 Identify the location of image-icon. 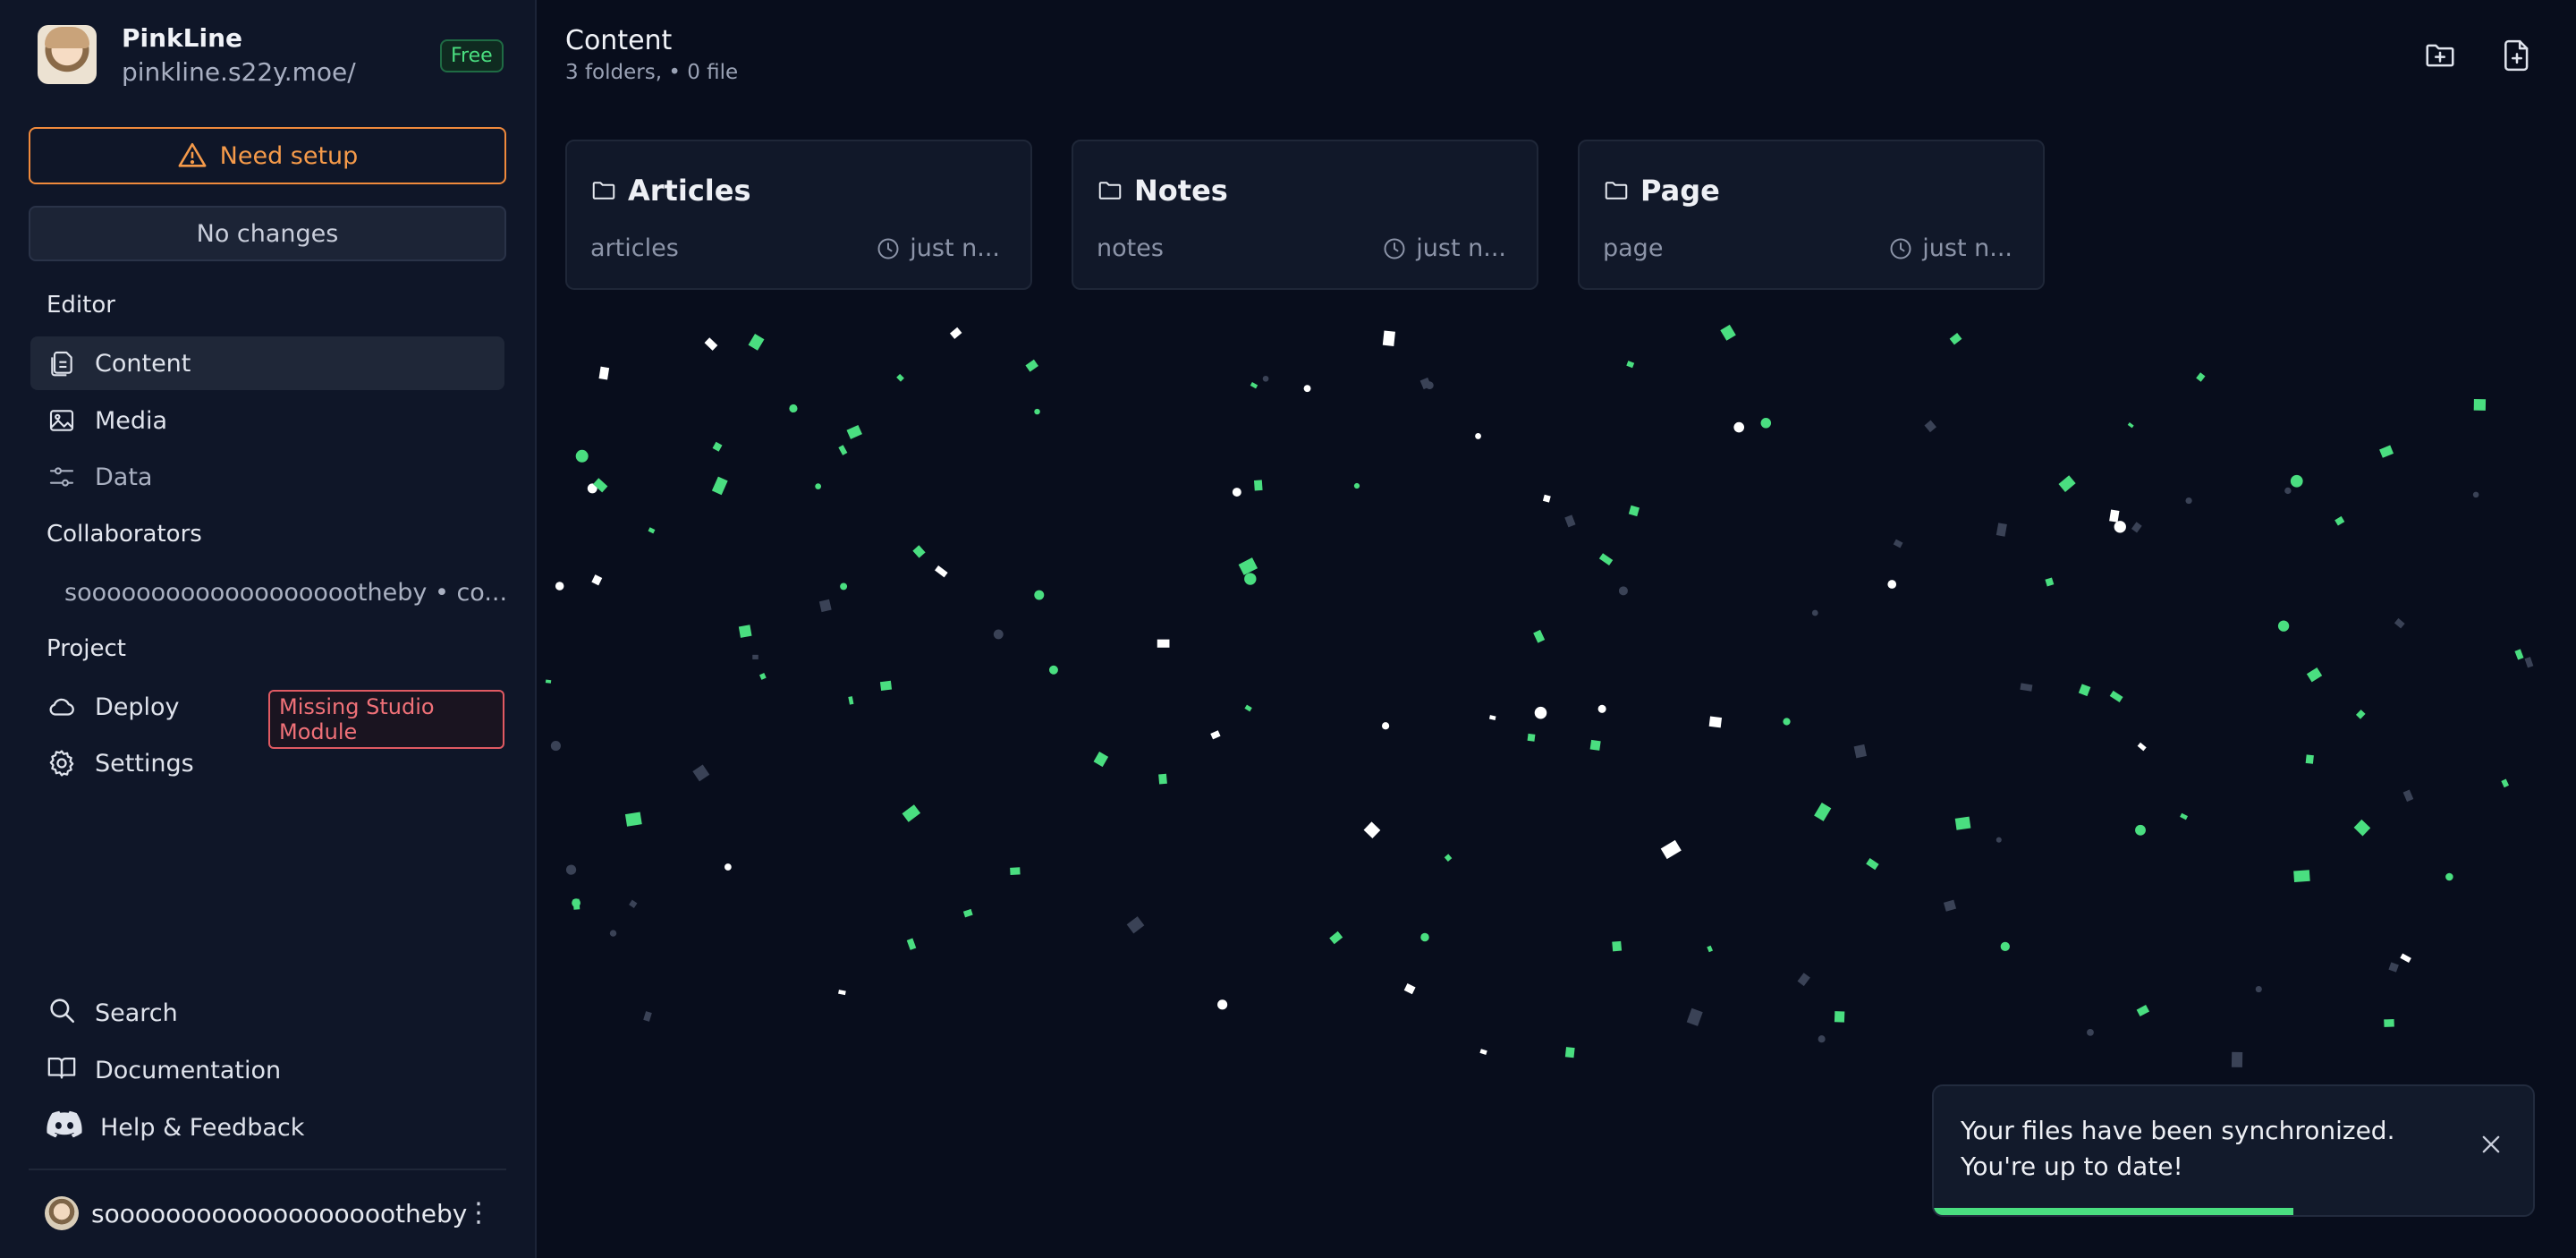
(62, 420).